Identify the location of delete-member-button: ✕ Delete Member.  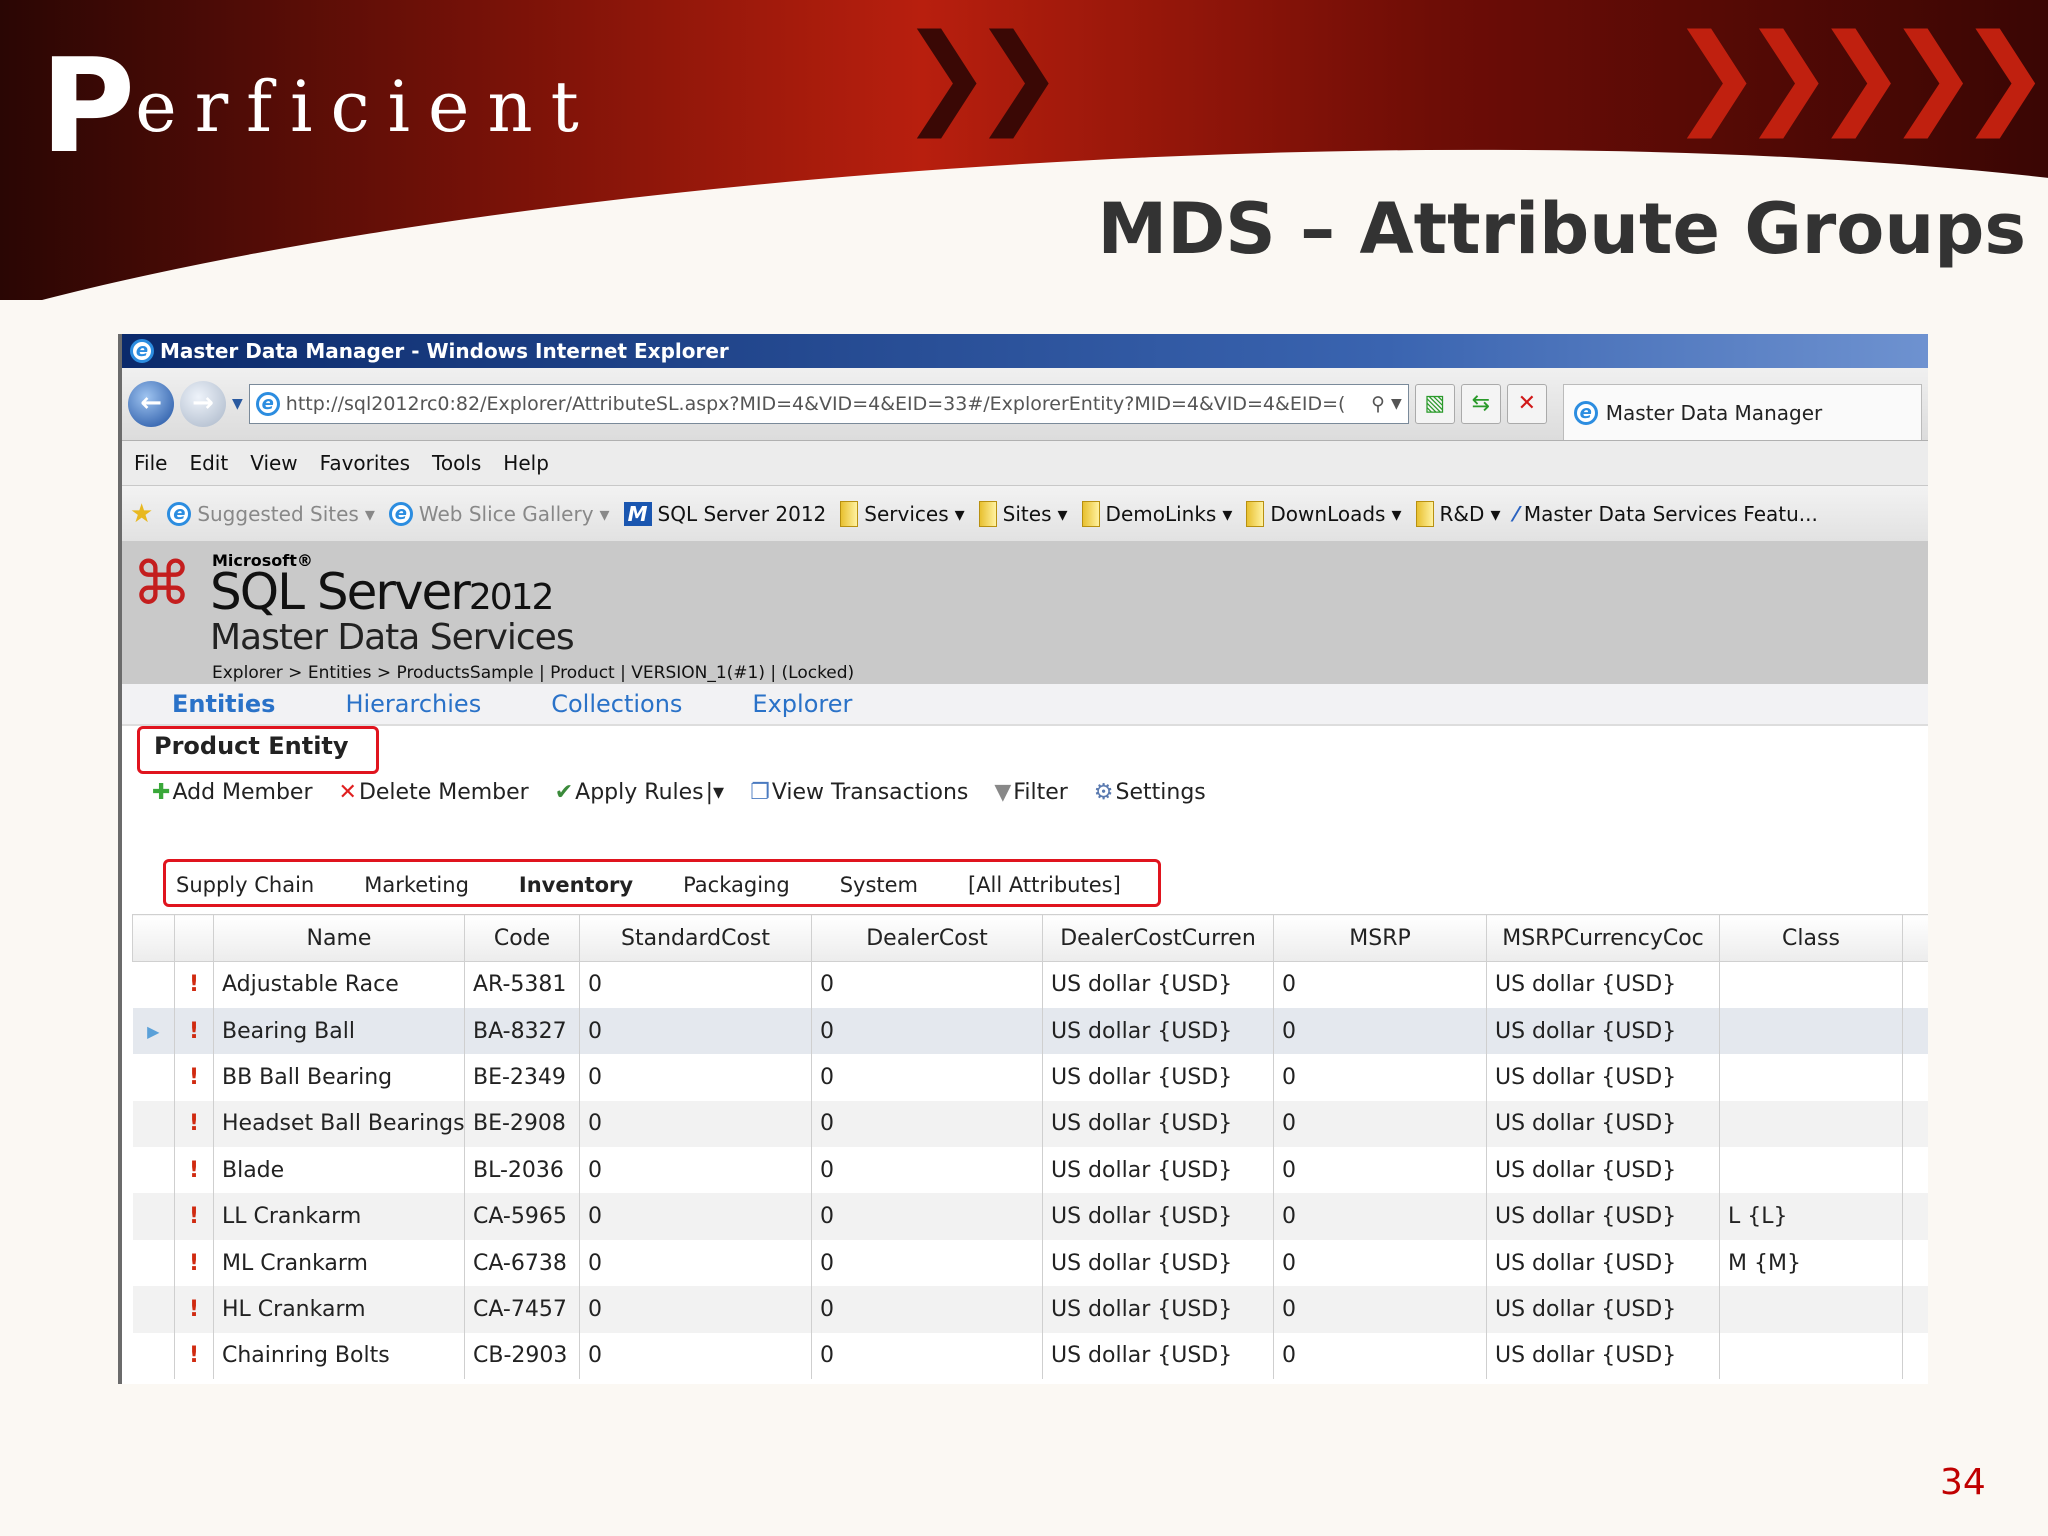
(434, 792).